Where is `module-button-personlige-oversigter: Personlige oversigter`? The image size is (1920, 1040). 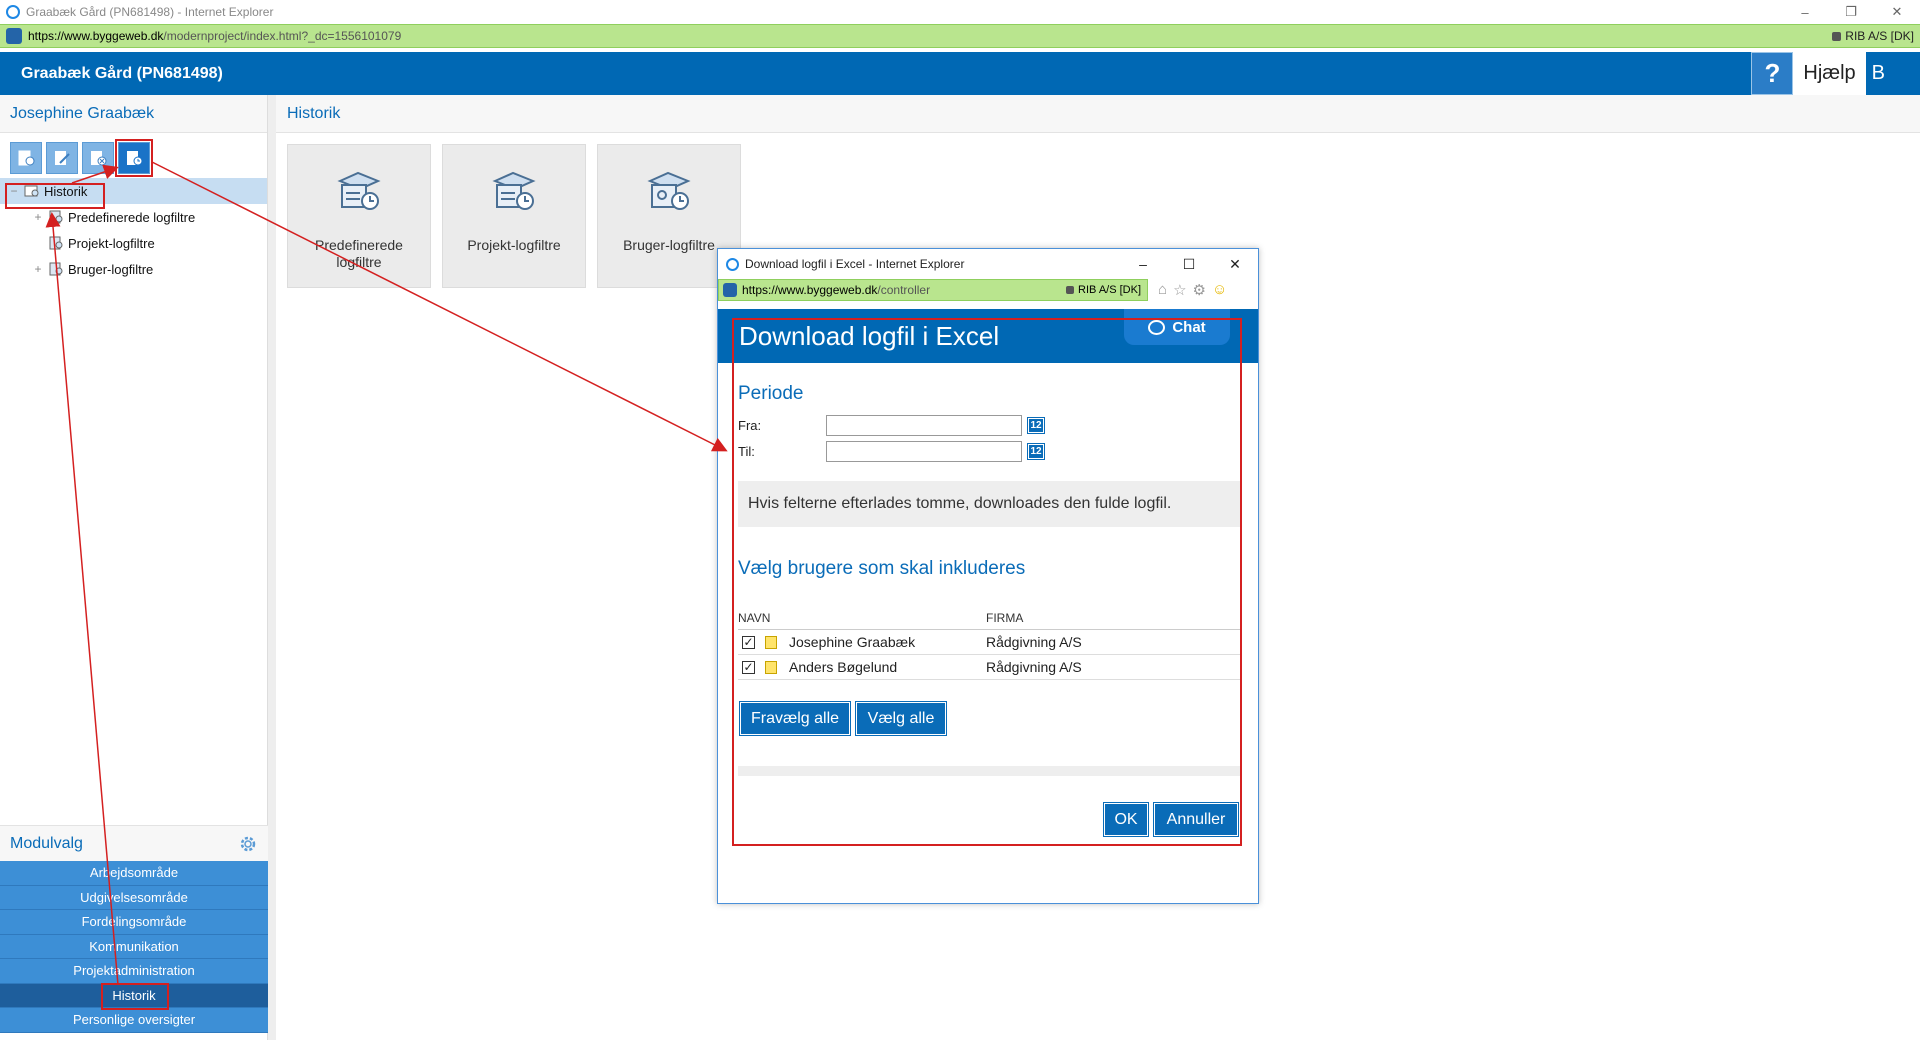
module-button-personlige-oversigter: Personlige oversigter is located at coordinates (134, 1020).